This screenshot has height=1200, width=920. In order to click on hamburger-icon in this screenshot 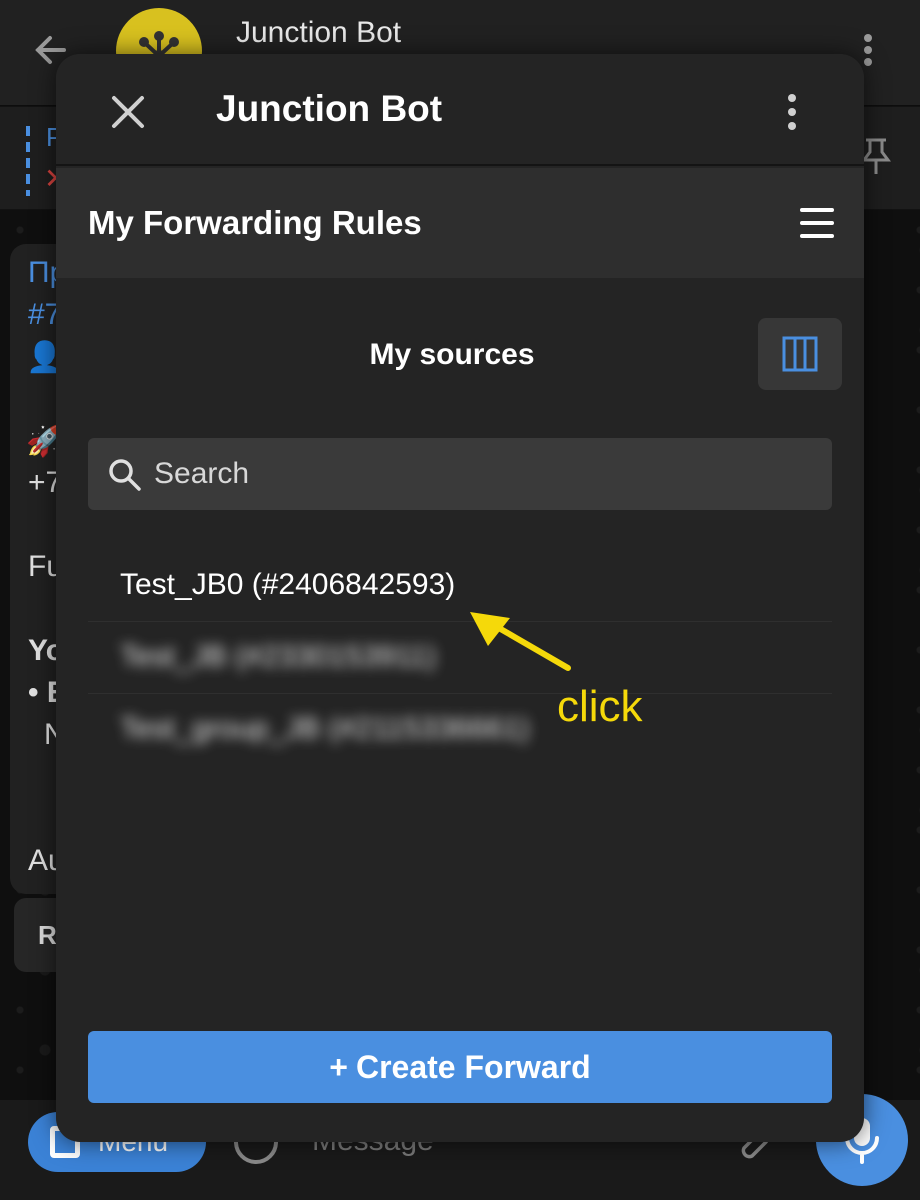, I will do `click(817, 223)`.